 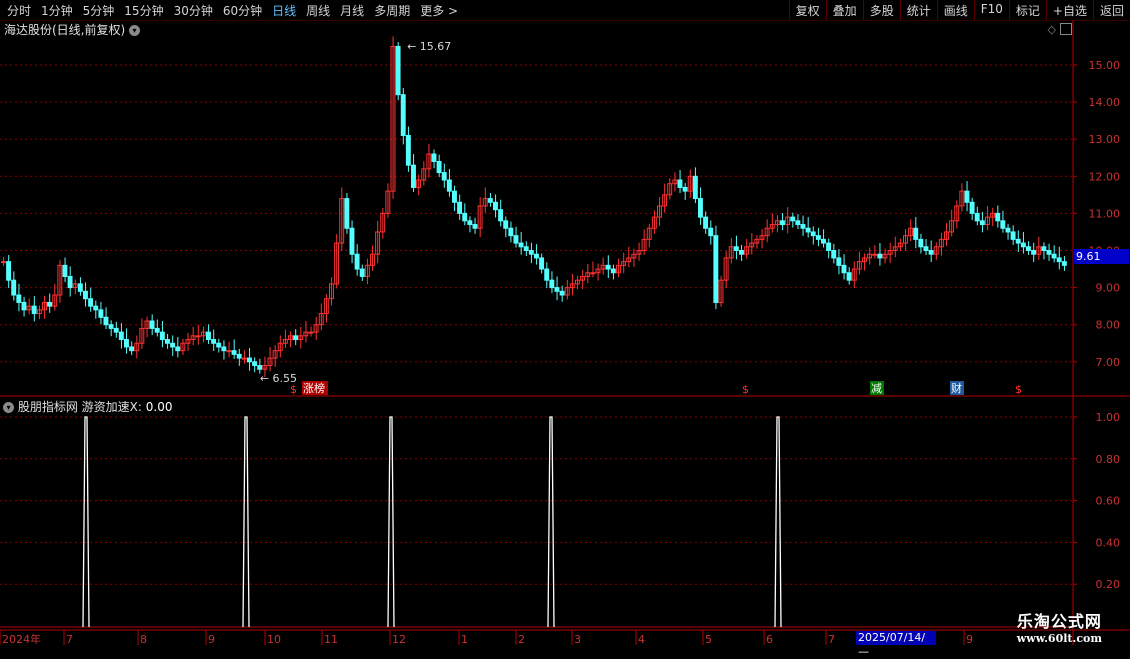 What do you see at coordinates (21, 639) in the screenshot?
I see `time-axis-label: 2024年` at bounding box center [21, 639].